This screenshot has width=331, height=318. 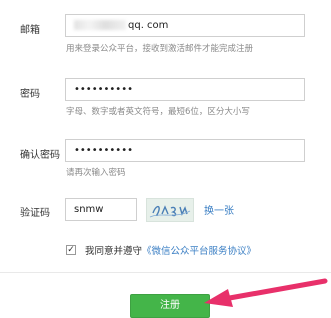 What do you see at coordinates (40, 155) in the screenshot?
I see `confirm-password-label: 确认密码` at bounding box center [40, 155].